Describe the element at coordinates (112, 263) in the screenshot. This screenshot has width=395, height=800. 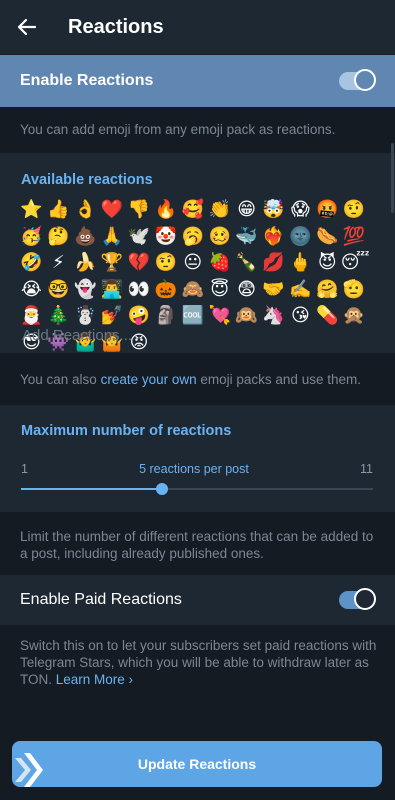
I see `reaction-emoji: 🏆` at that location.